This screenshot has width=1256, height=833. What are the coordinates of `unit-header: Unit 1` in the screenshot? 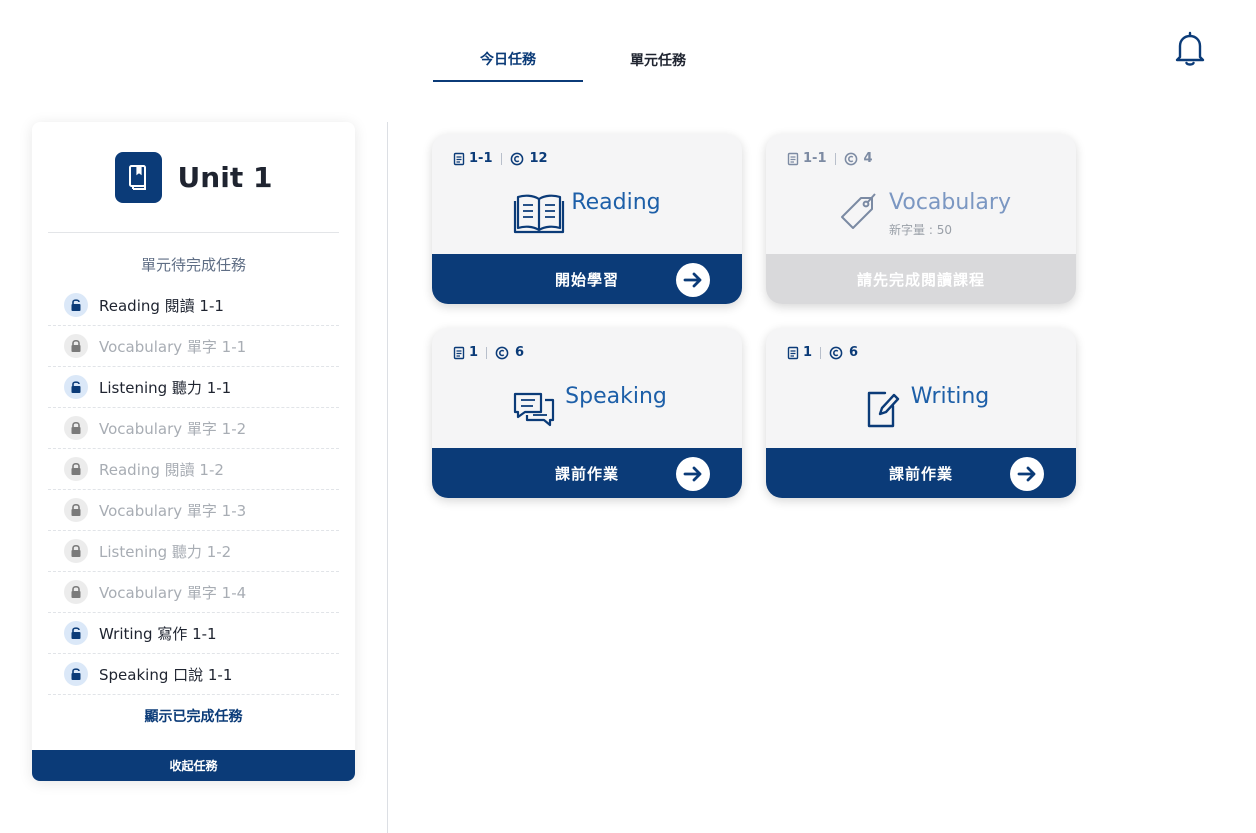 It's located at (193, 177).